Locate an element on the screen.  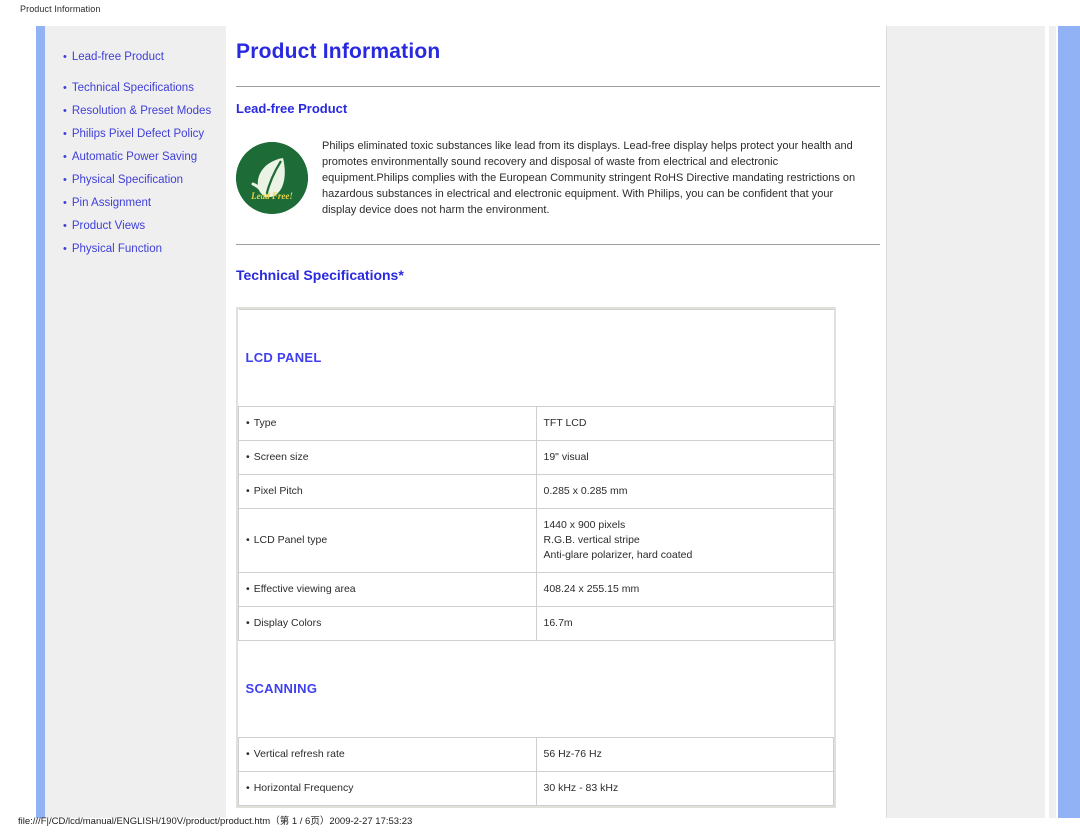
row-label: Pixel Pitch is located at coordinates (278, 491).